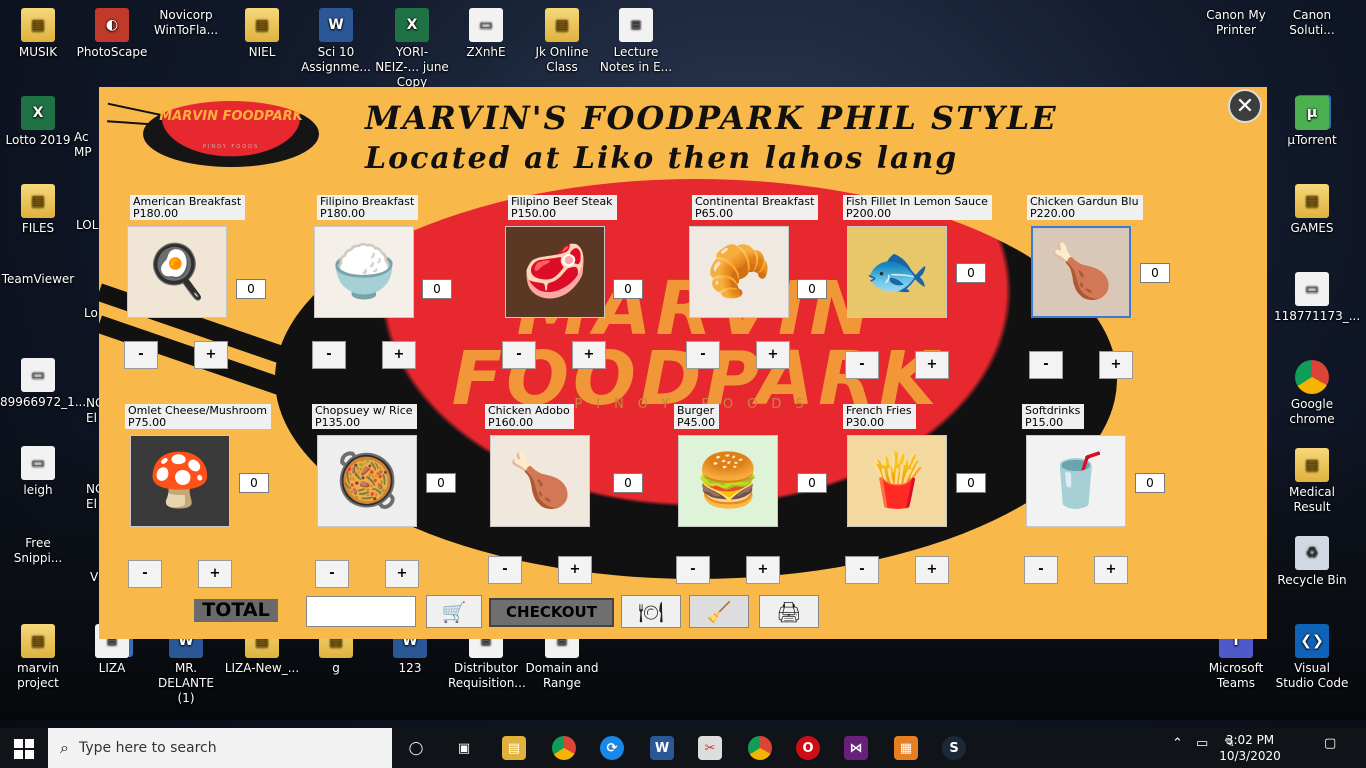 The height and width of the screenshot is (768, 1366). Describe the element at coordinates (24, 749) in the screenshot. I see `windows-start-icon` at that location.